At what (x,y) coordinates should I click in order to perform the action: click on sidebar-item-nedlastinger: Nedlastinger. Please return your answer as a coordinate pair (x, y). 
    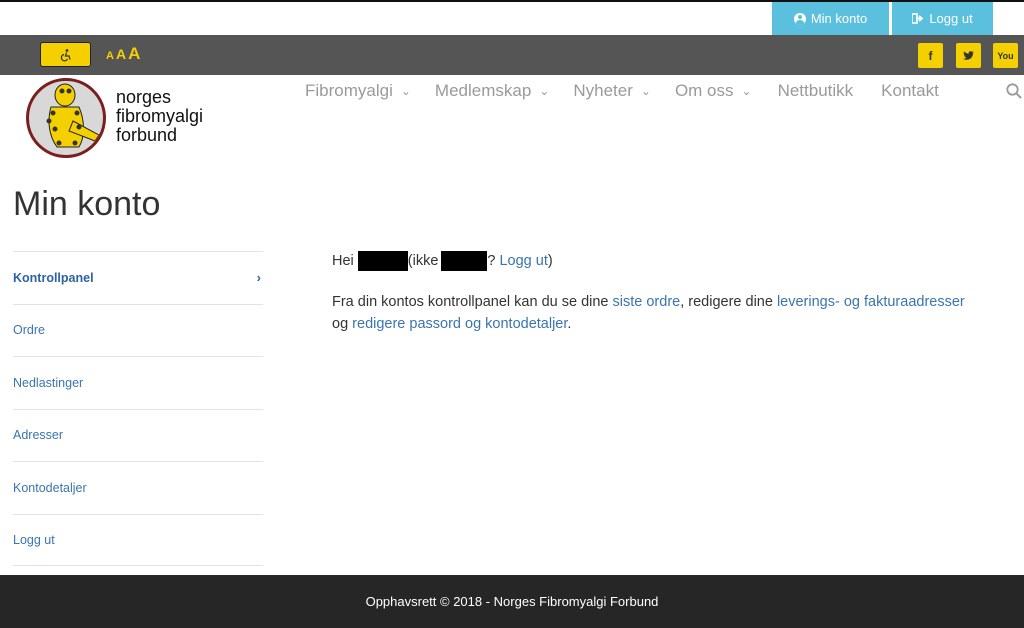
    Looking at the image, I should click on (138, 382).